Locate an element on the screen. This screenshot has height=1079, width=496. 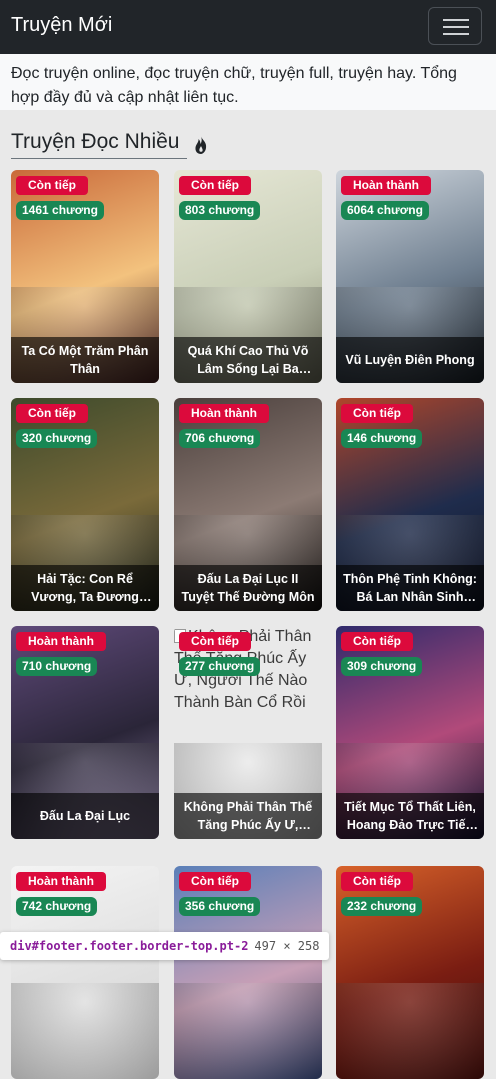
chapter-count-badge: 232 chương is located at coordinates (382, 906).